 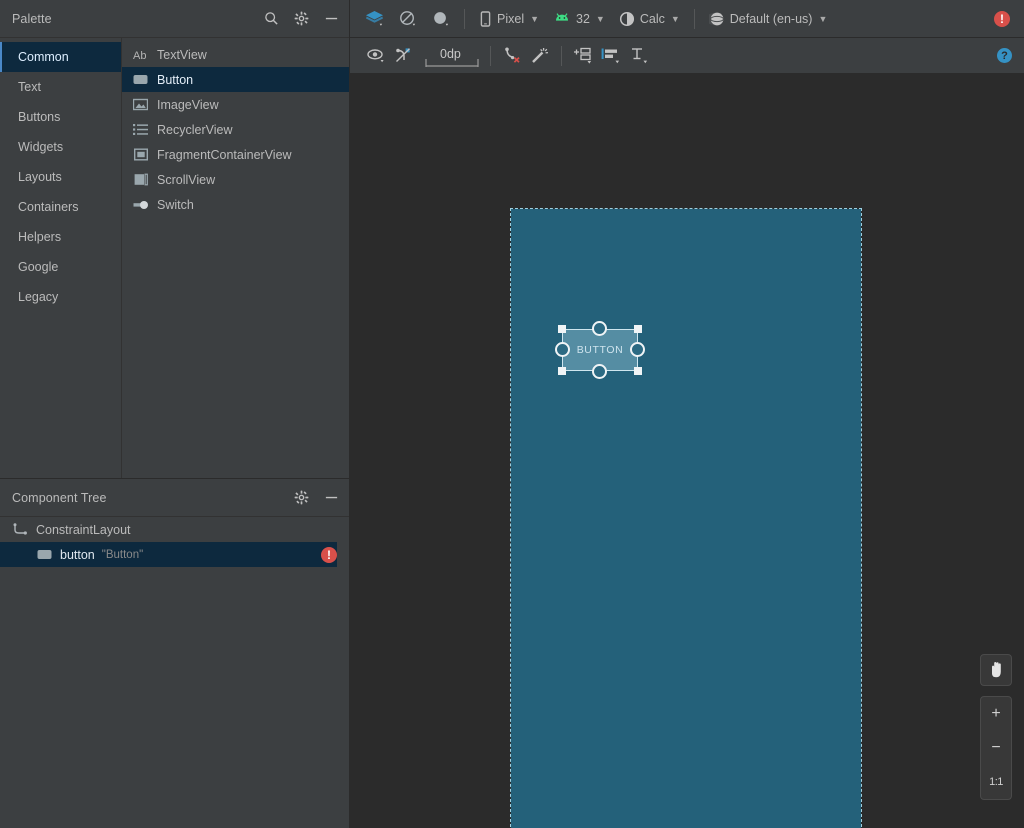 I want to click on device-label: Pixel, so click(x=511, y=18).